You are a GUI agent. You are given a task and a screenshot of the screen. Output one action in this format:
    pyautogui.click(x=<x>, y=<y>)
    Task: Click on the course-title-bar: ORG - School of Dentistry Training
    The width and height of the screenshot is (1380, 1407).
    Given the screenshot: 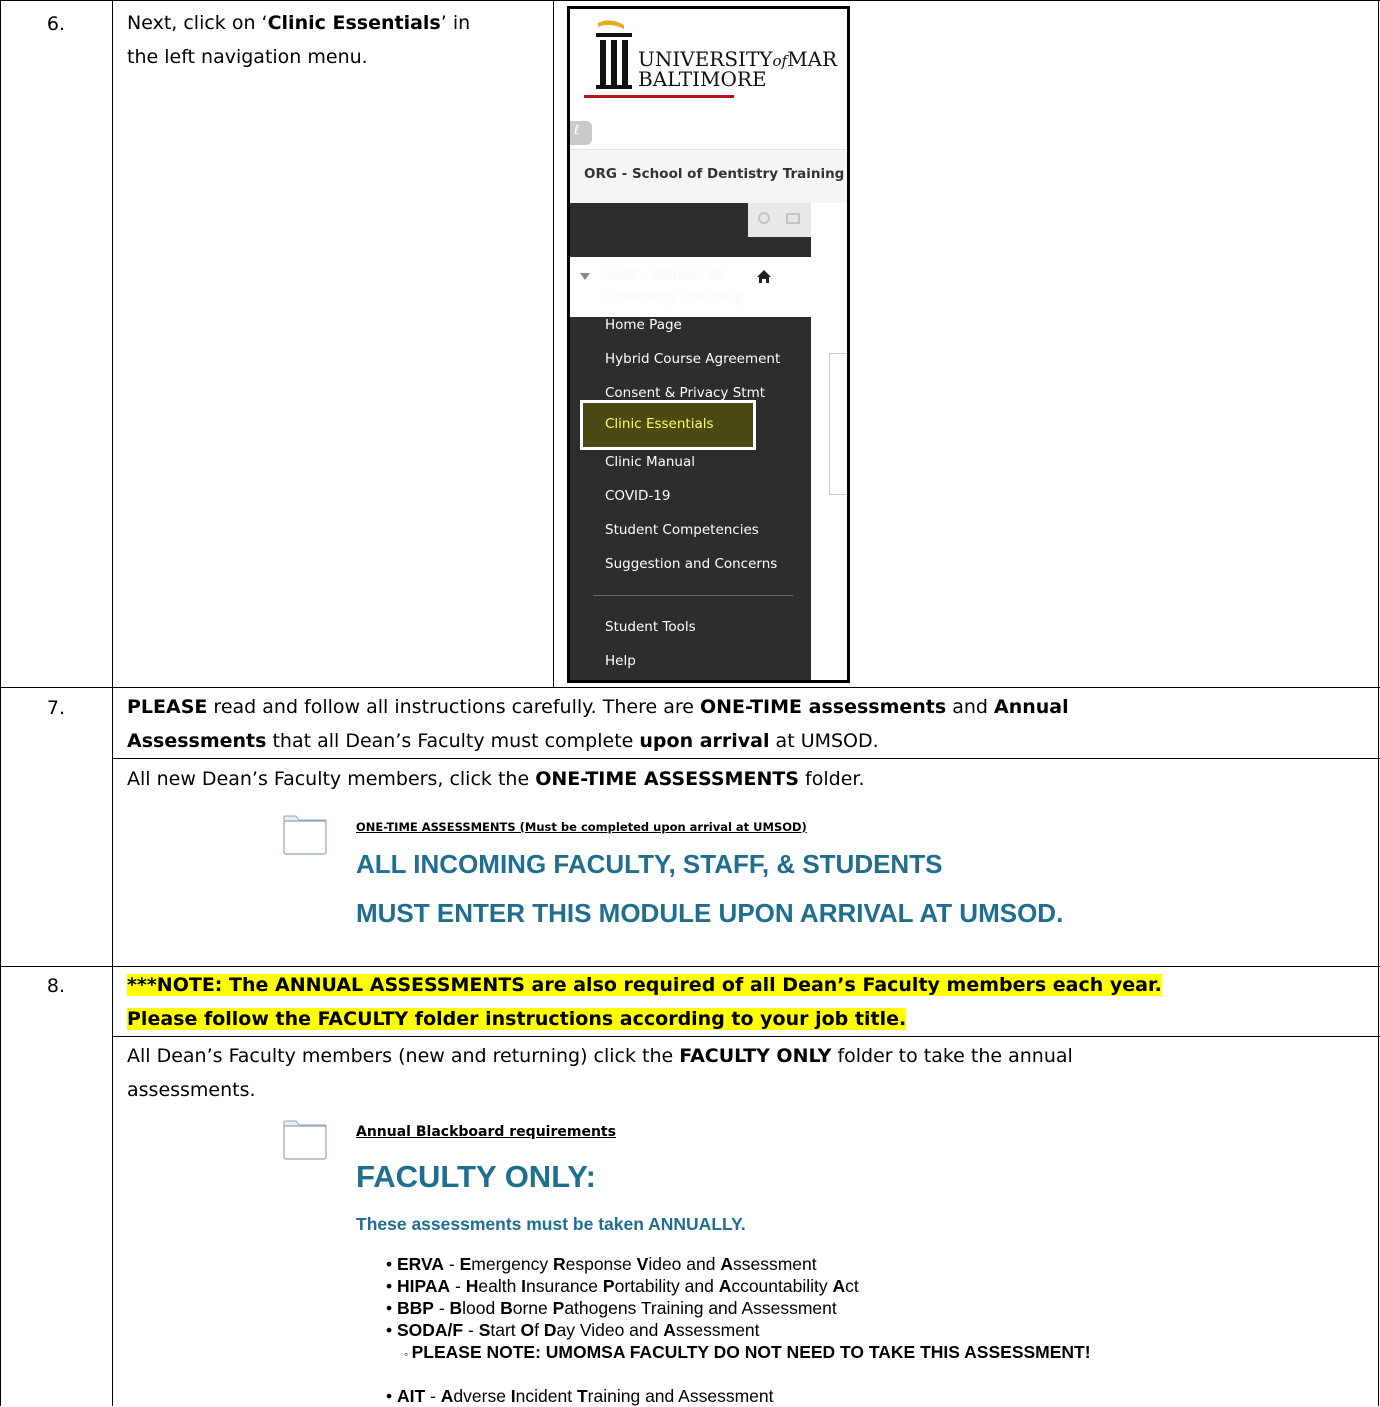 What is the action you would take?
    pyautogui.click(x=708, y=177)
    